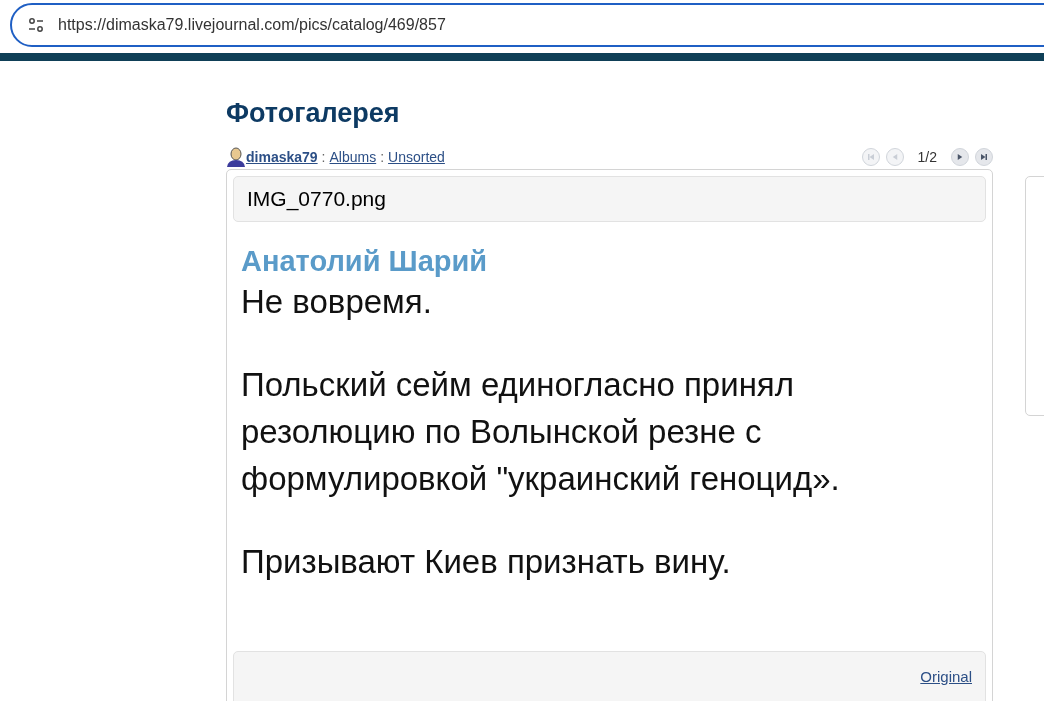 The image size is (1044, 701). Describe the element at coordinates (541, 432) in the screenshot. I see `post-paragraph: Польский сейм единогласно принял резолюцию по Волынской резне с формулировкой "украинский геноцид».` at that location.